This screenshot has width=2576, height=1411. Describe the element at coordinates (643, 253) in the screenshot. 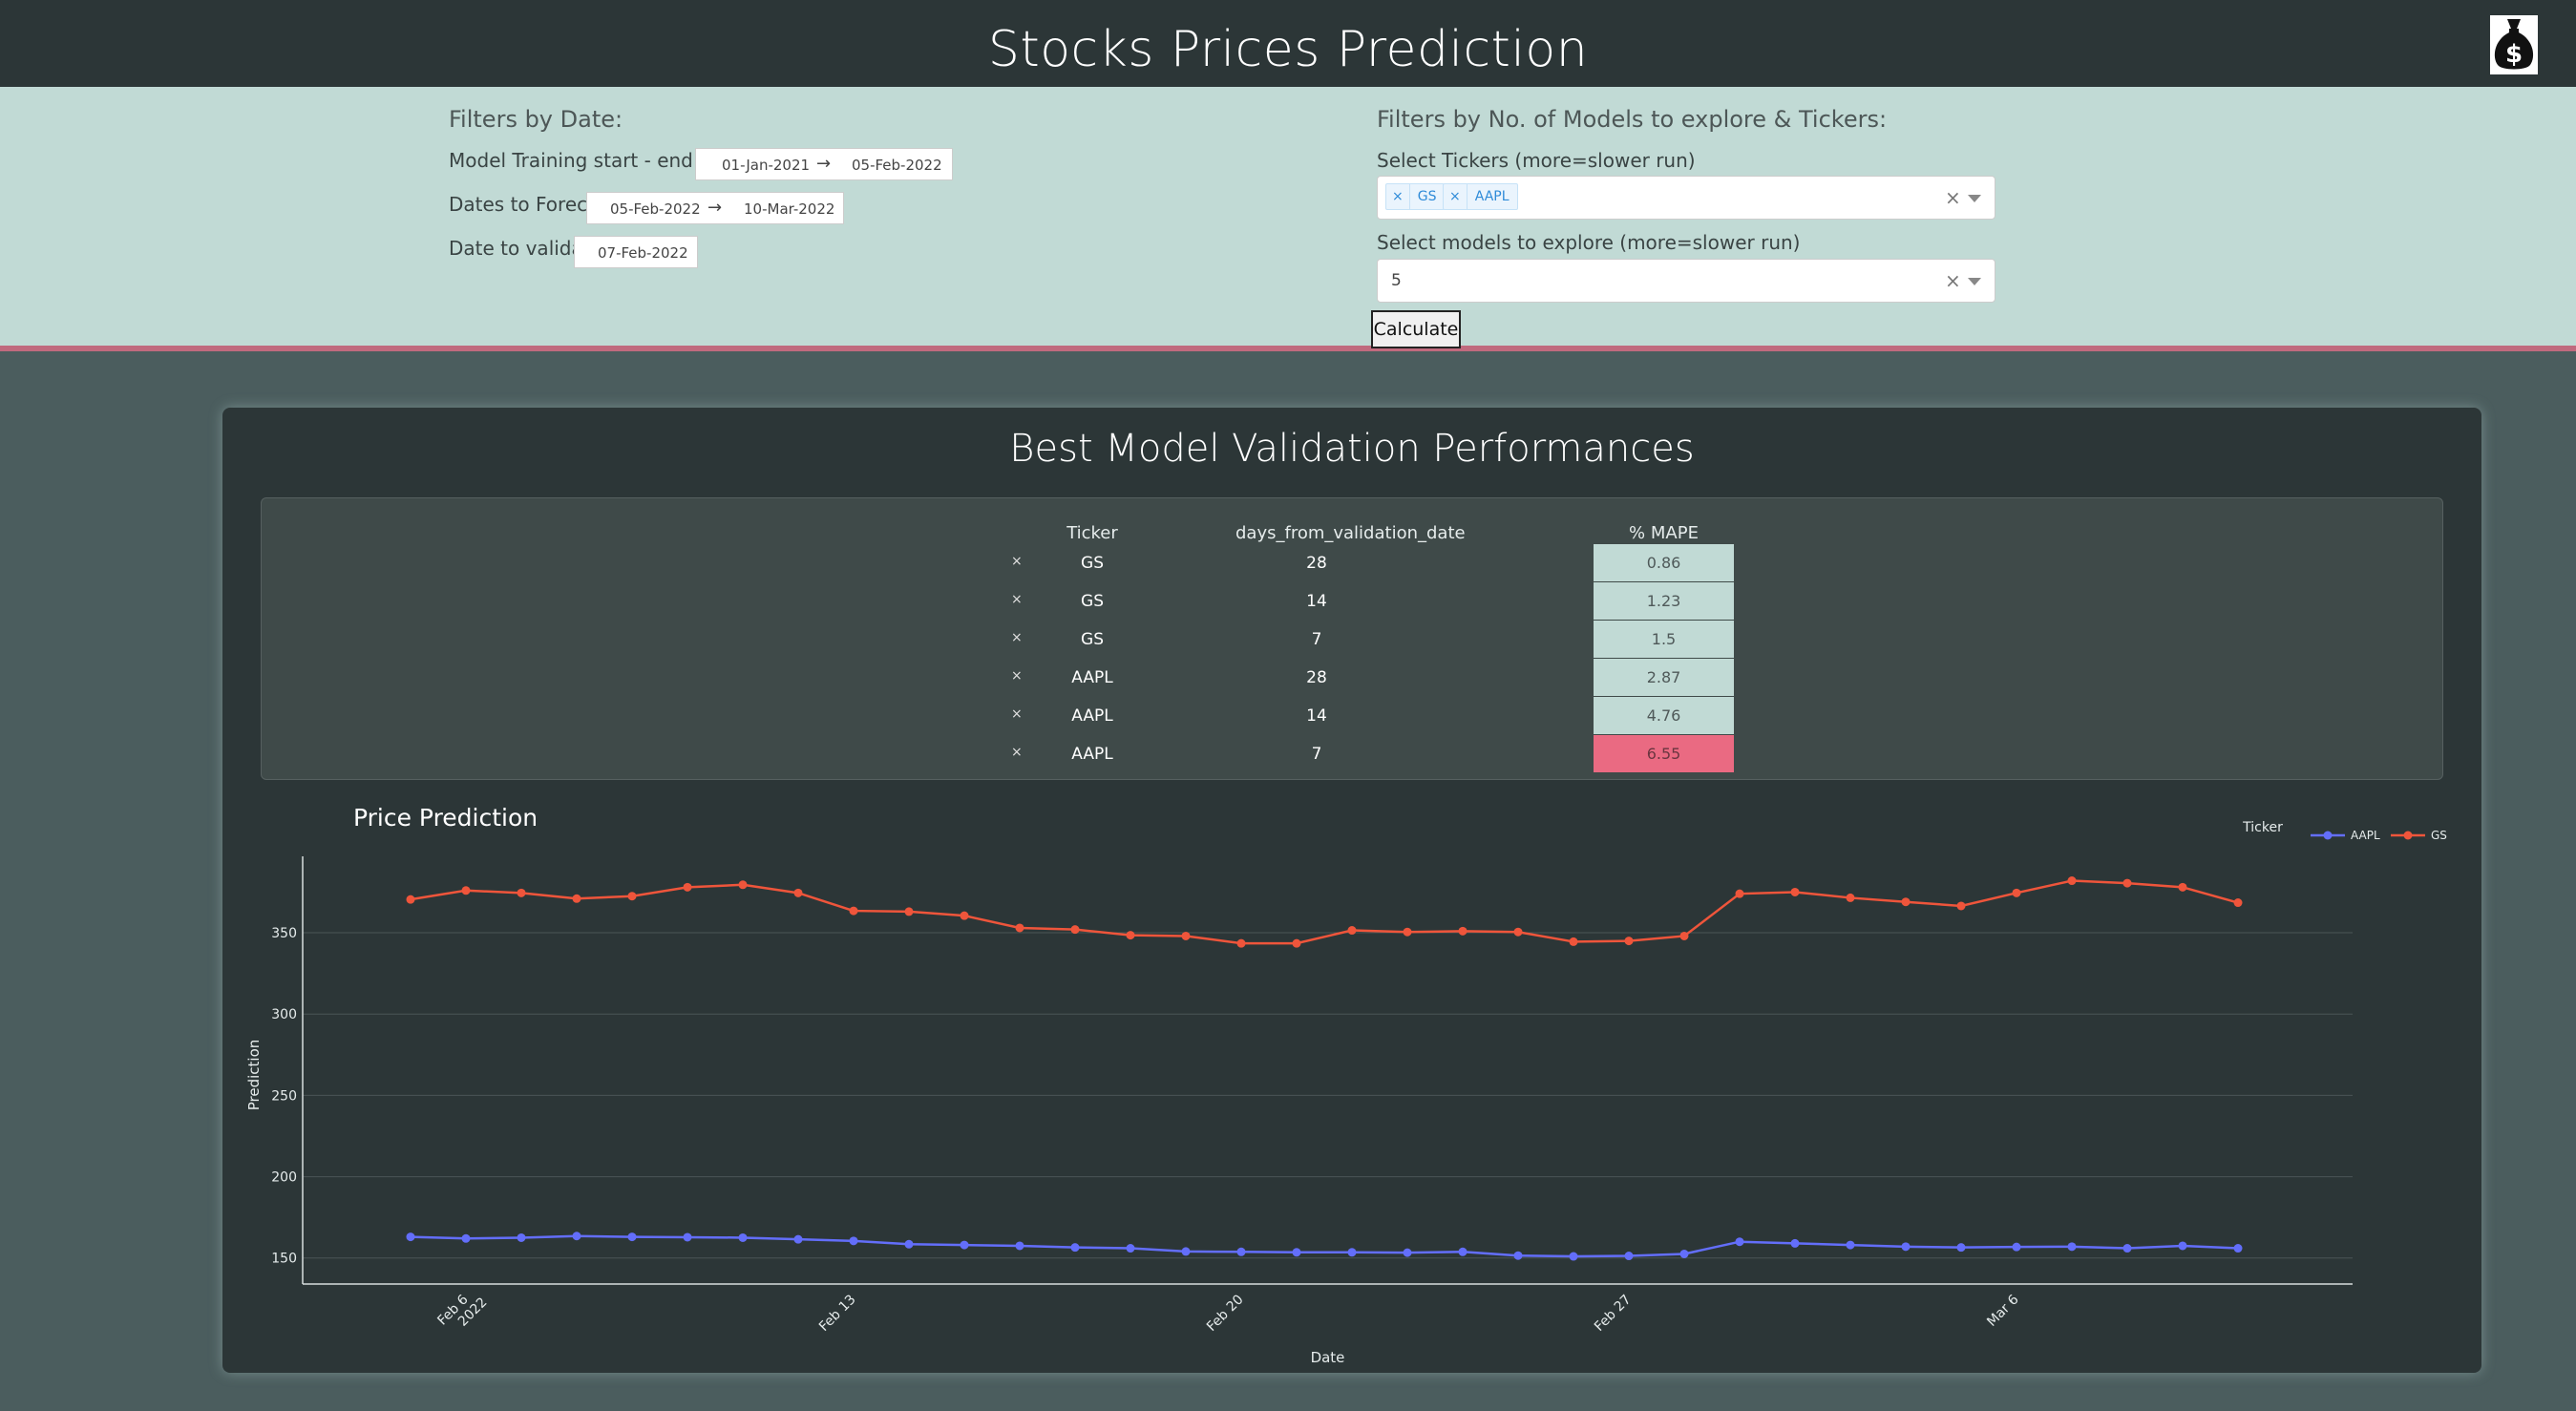

I see `validate-date: 07-Feb-2022` at that location.